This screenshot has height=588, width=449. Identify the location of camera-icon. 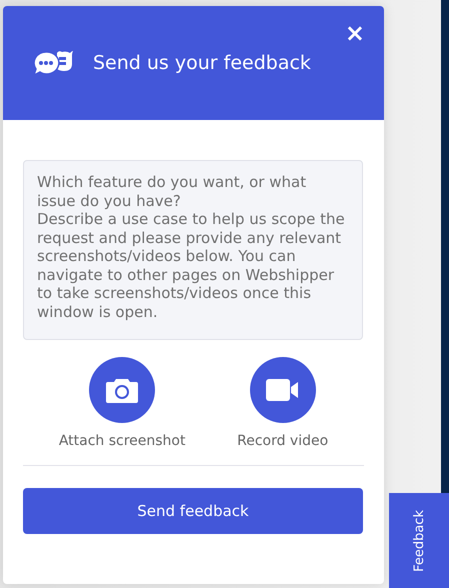
(122, 390).